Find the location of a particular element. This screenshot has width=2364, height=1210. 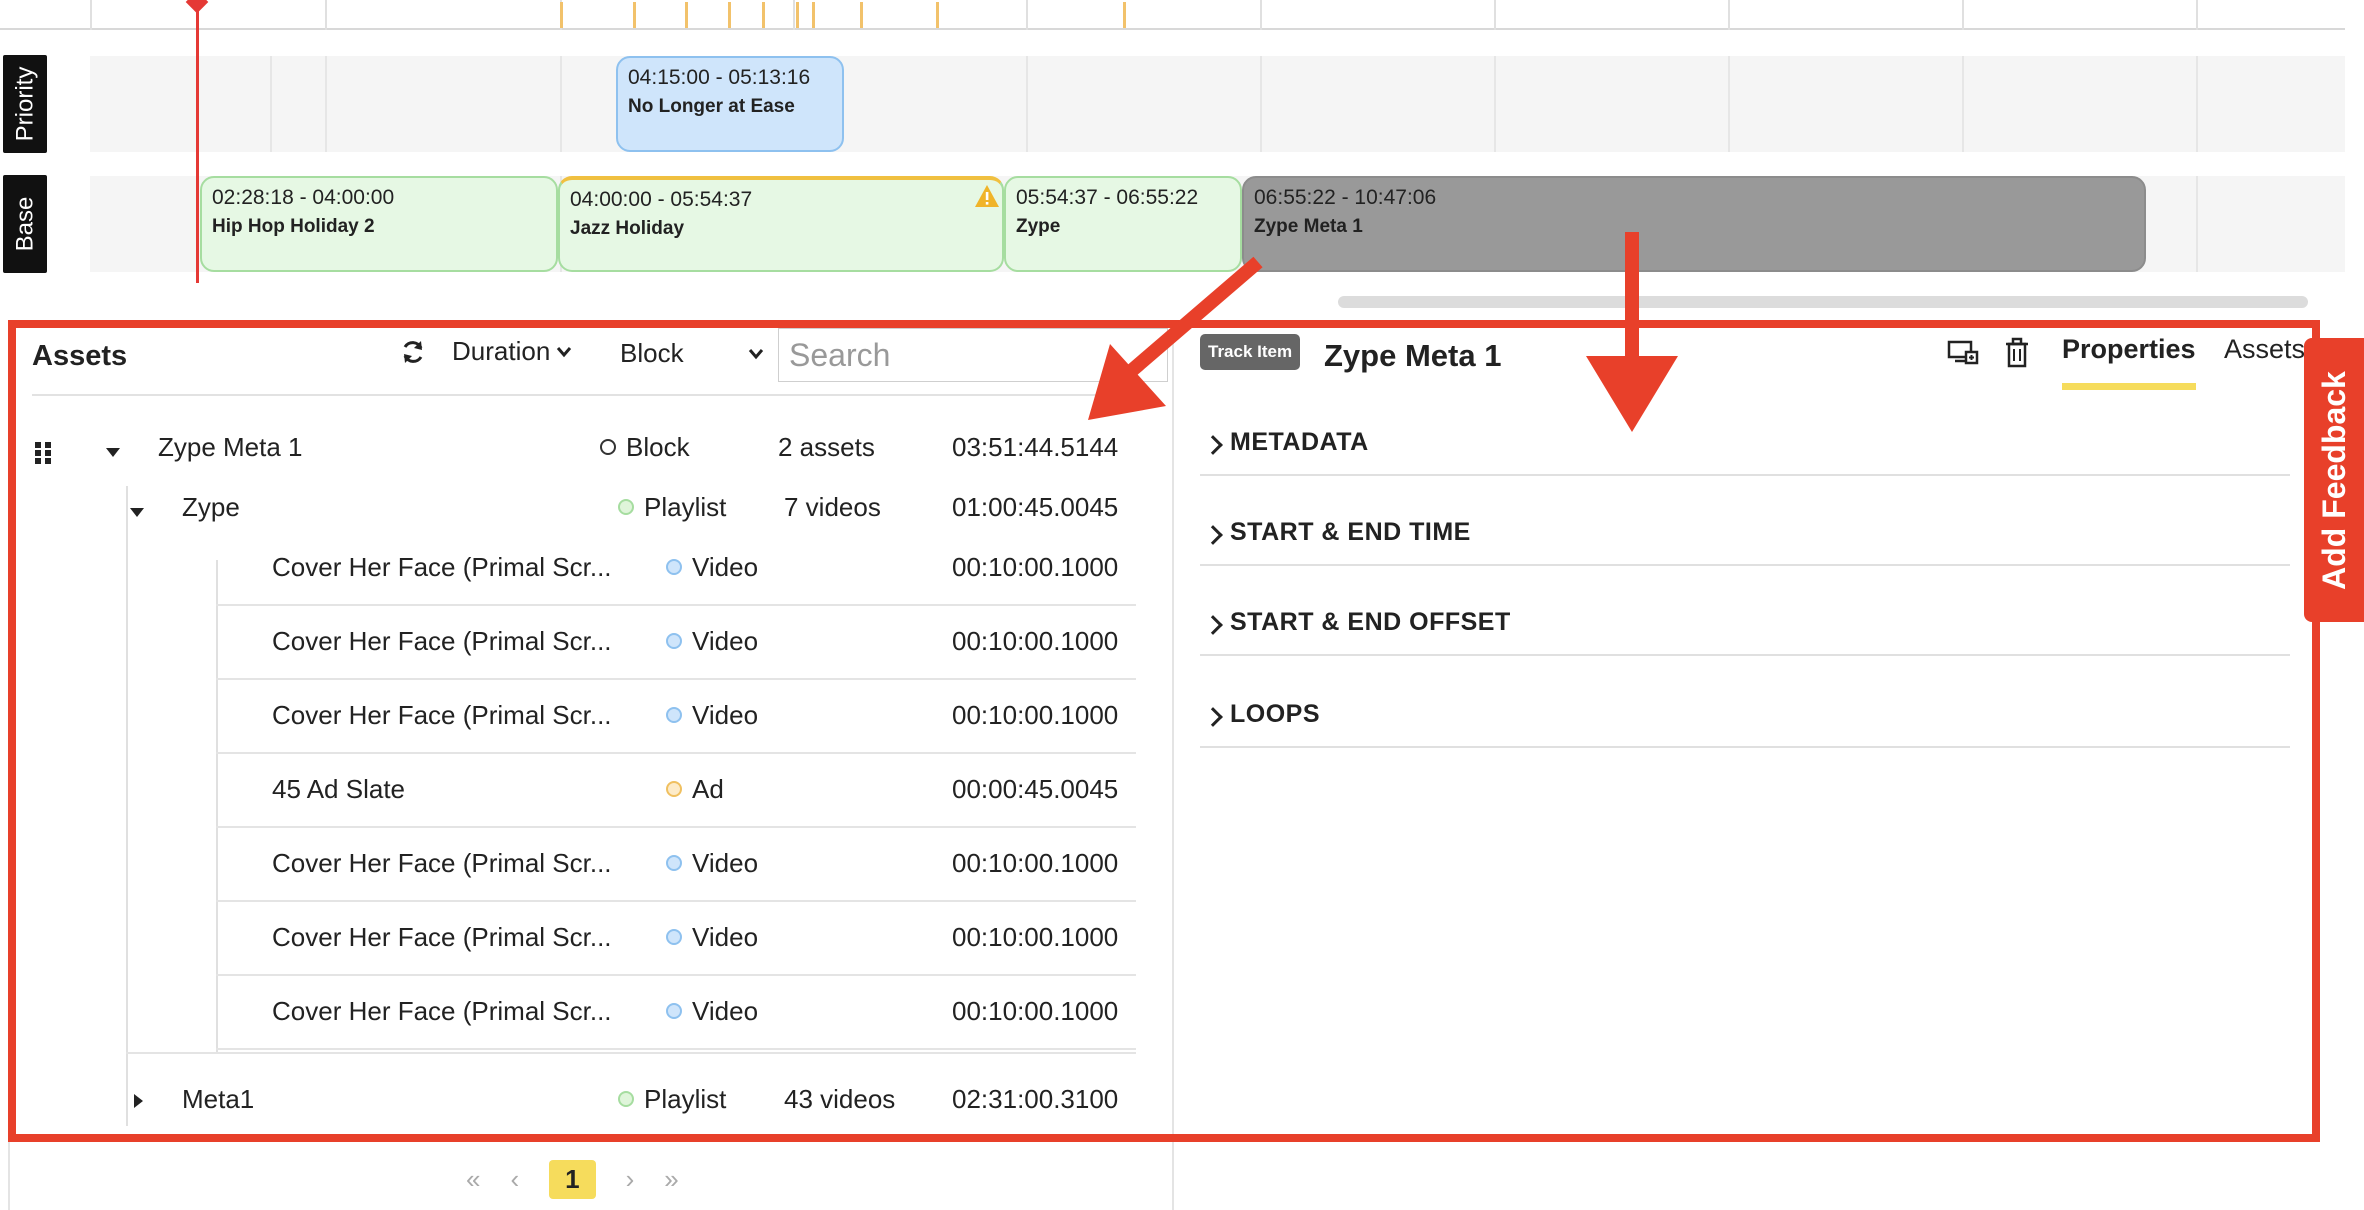

timeline-block-no-longer-at-ease: 04:15:00 - 05:13:16 No Longer at Ease is located at coordinates (730, 104).